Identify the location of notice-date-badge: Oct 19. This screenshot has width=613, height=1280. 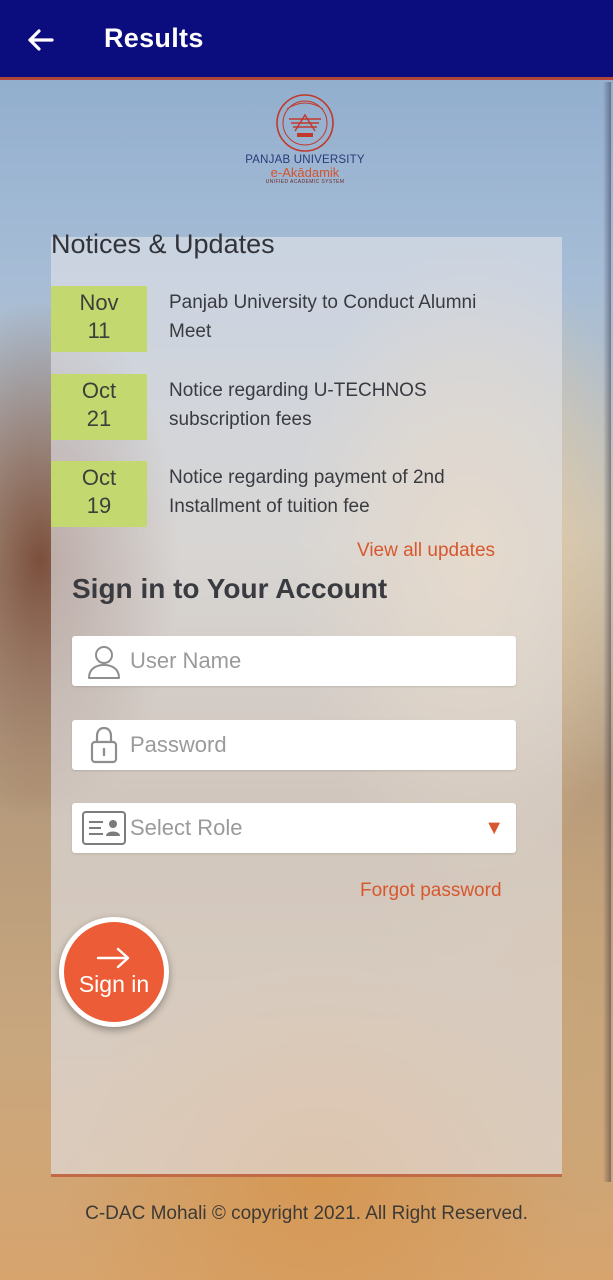
(99, 494).